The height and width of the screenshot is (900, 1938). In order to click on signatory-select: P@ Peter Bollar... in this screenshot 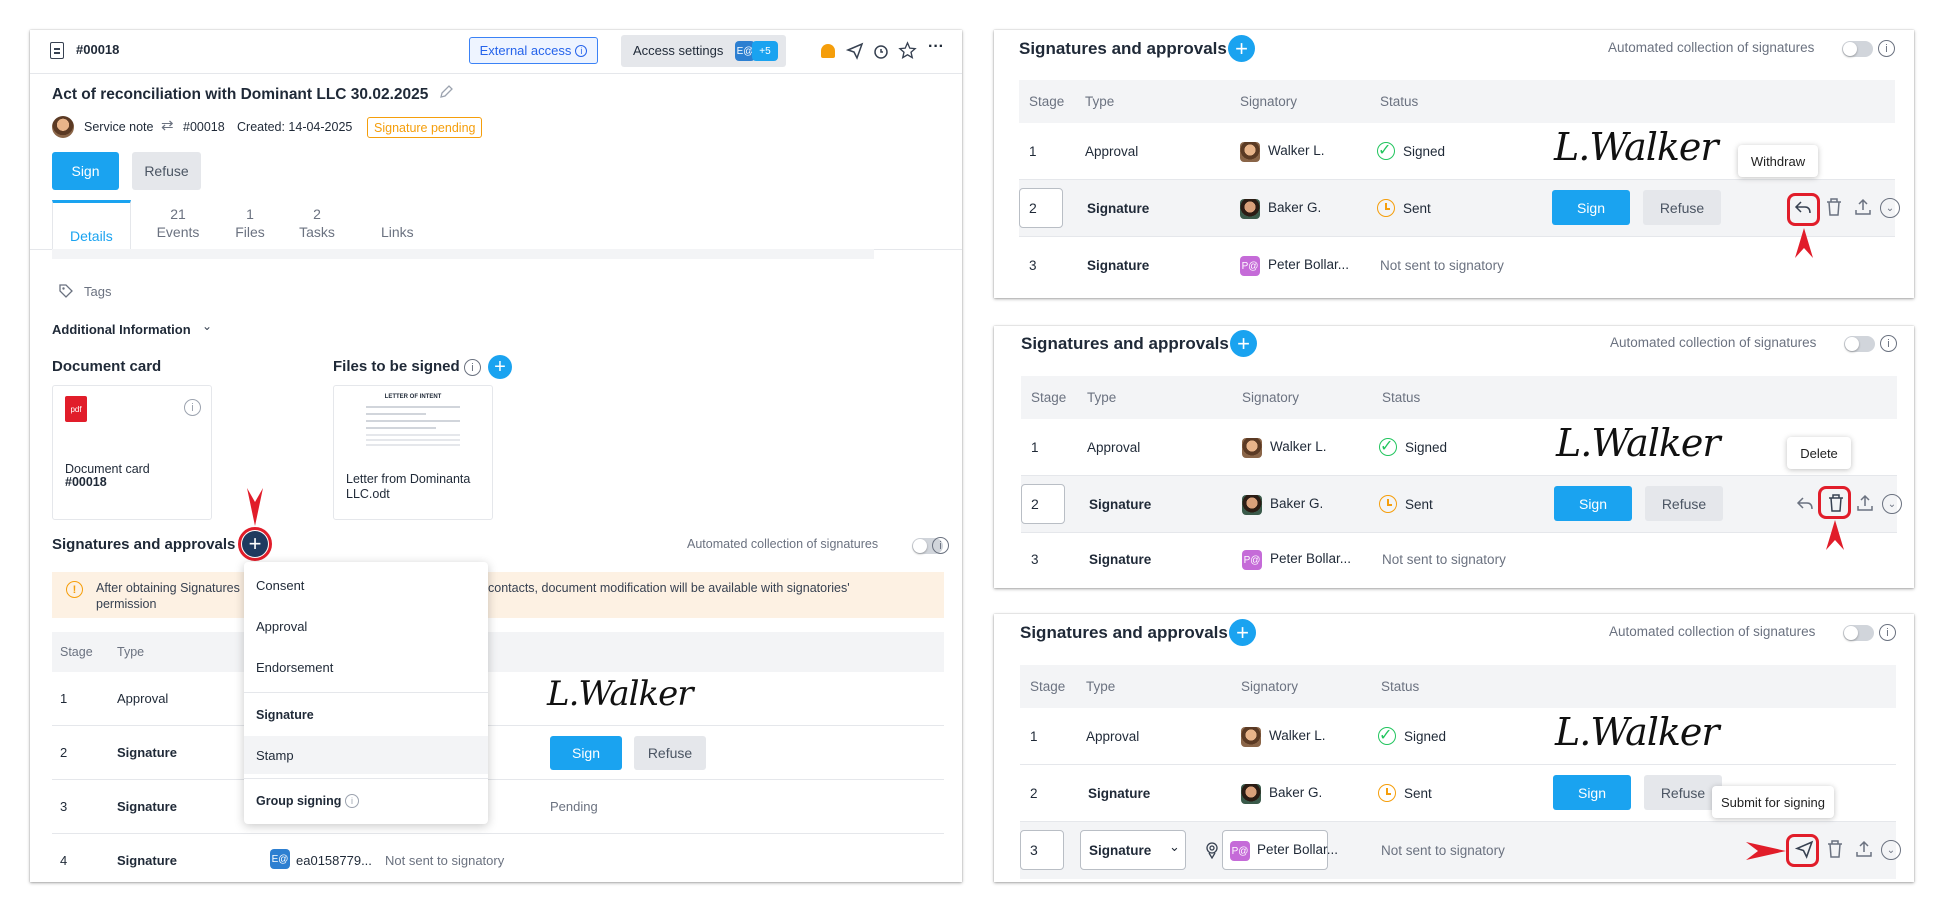, I will do `click(1280, 850)`.